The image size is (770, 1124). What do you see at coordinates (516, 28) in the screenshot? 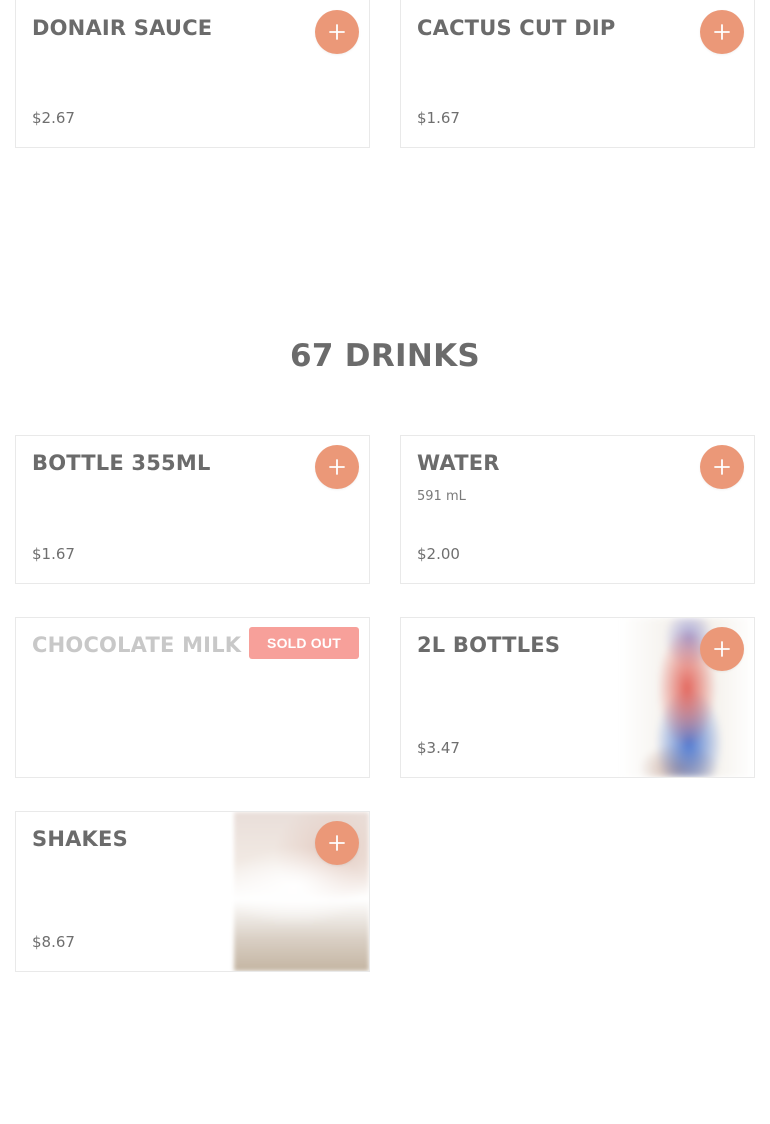
I see `item-name: CACTUS CUT DIP` at bounding box center [516, 28].